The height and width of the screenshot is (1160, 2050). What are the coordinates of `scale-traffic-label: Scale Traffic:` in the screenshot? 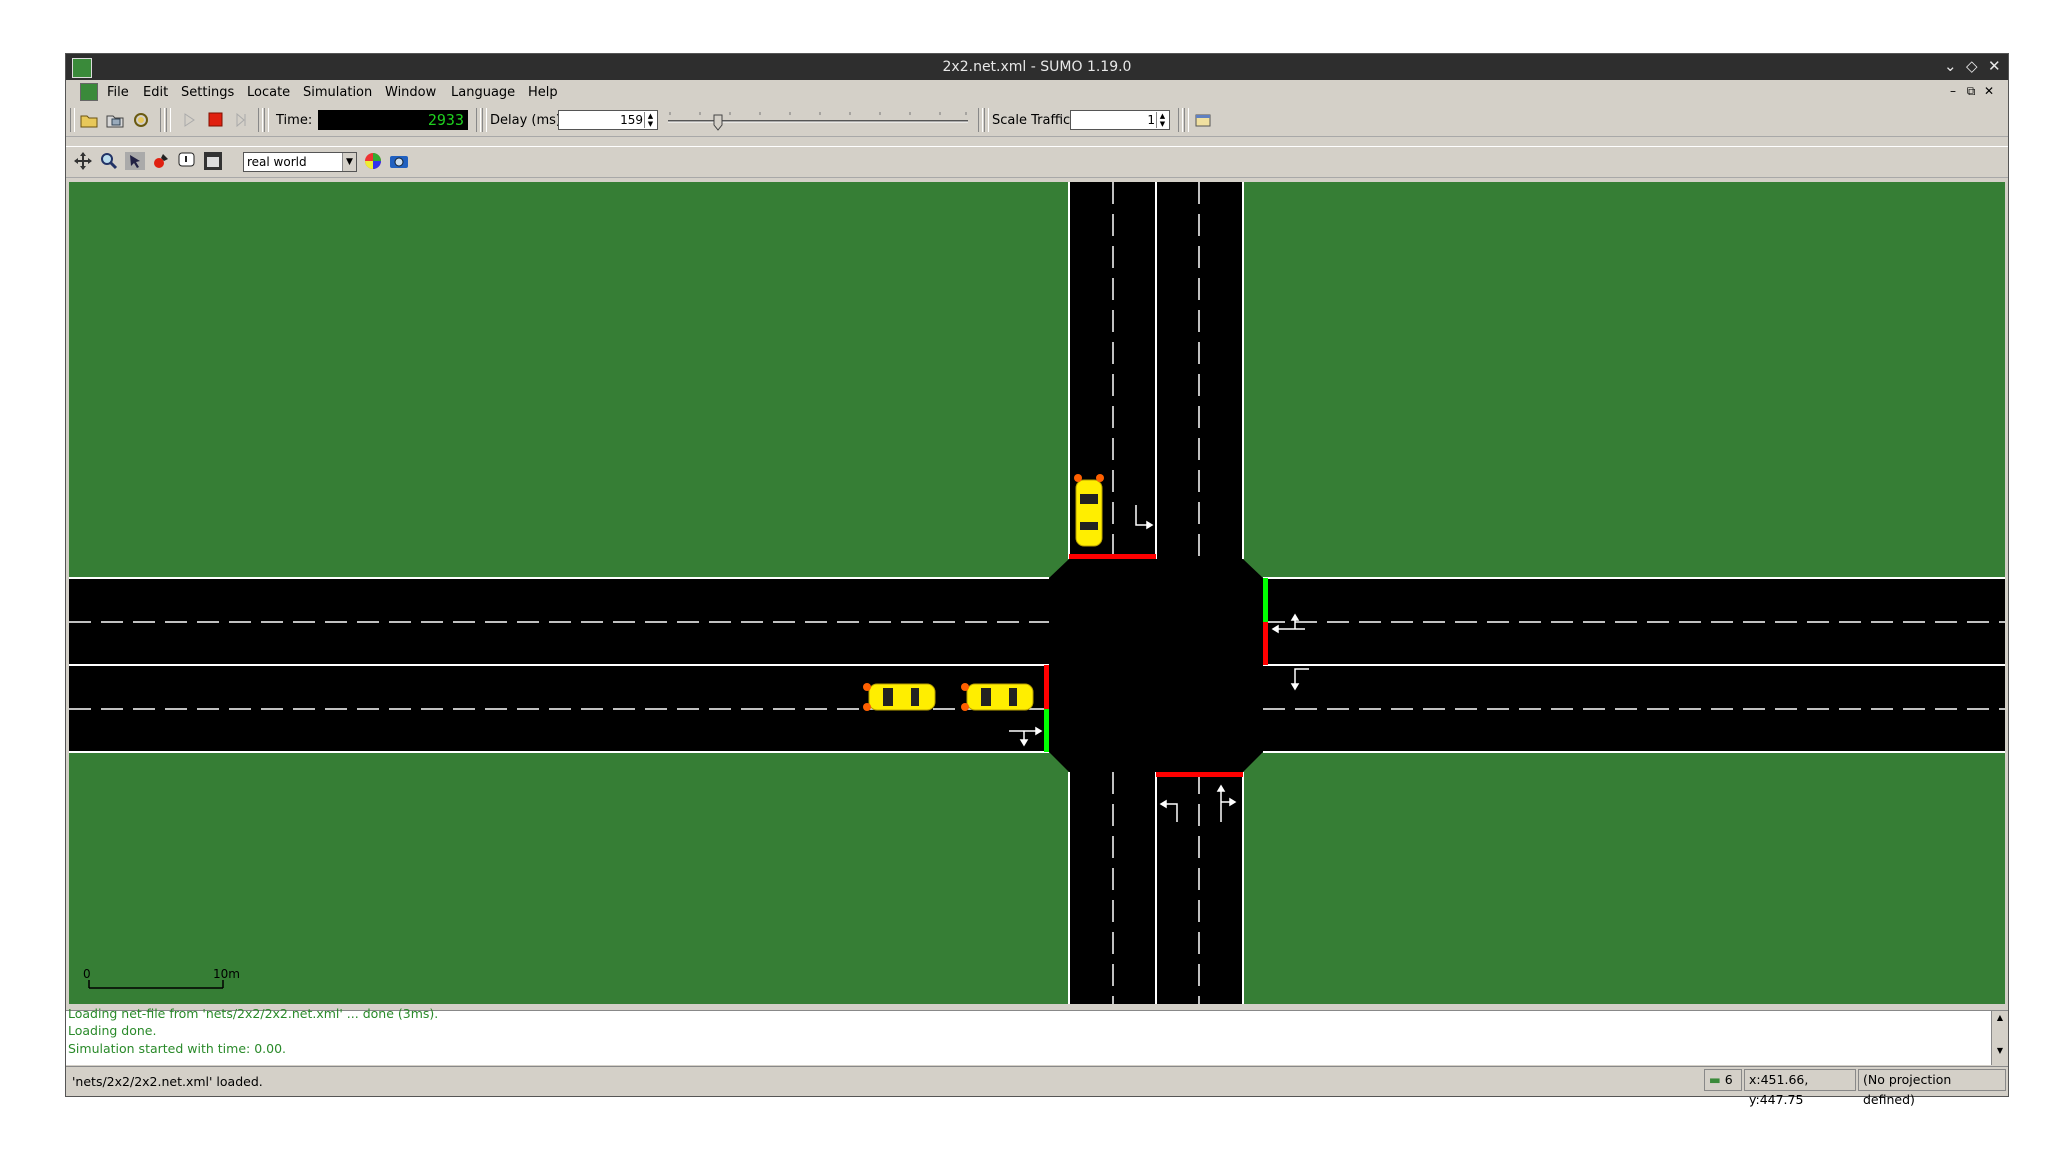 It's located at (1033, 120).